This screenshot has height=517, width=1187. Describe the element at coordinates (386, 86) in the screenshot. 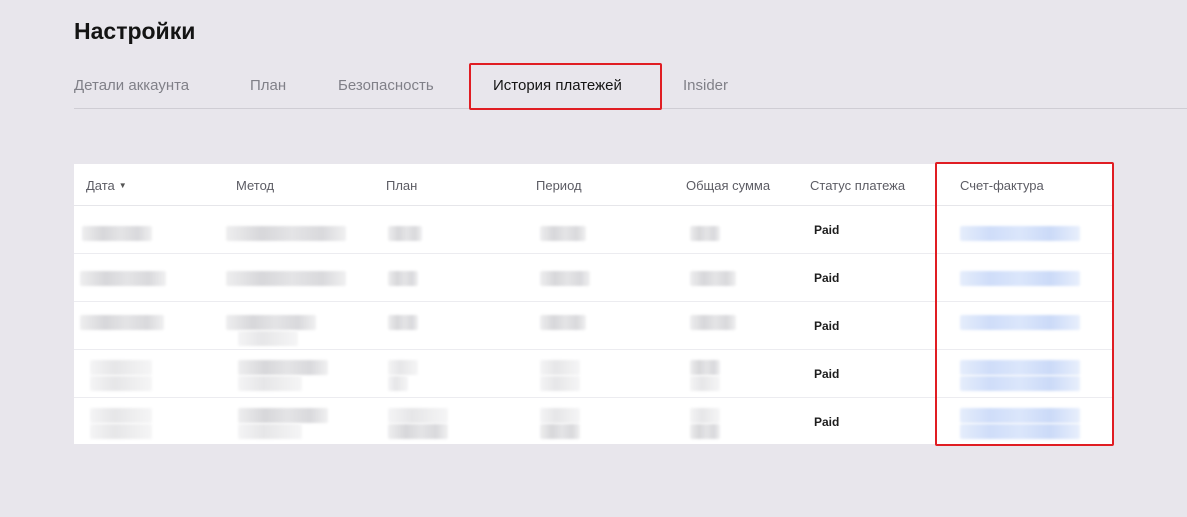

I see `tab-security: Безопасность` at that location.